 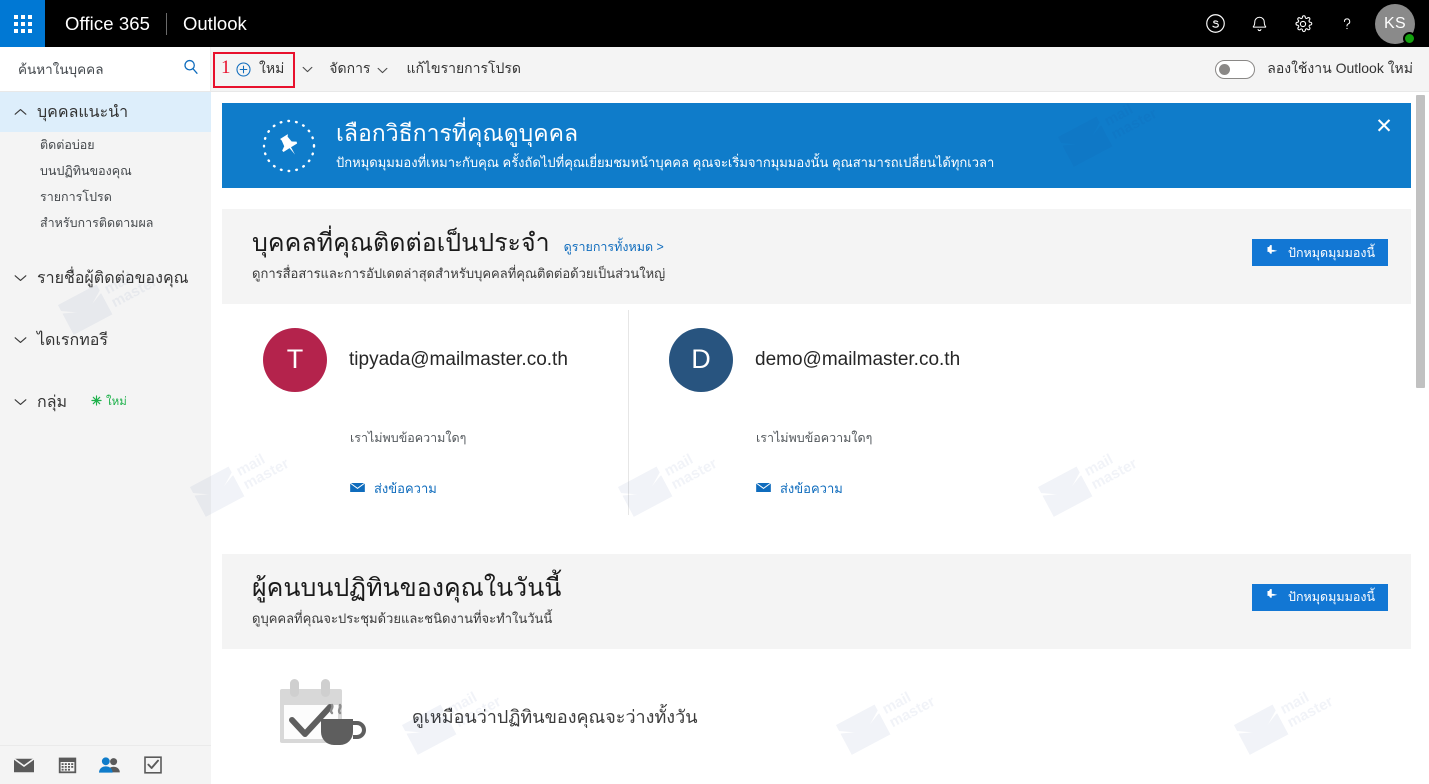 What do you see at coordinates (113, 278) in the screenshot?
I see `sidebar-group-label: รายชื่อผู้ติดต่อของคุณ` at bounding box center [113, 278].